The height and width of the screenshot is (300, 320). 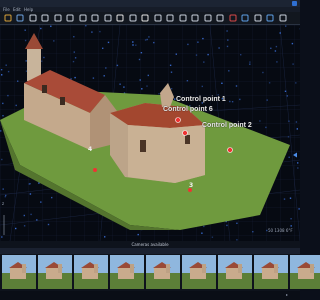 I want to click on move-icon, so click(x=57, y=17).